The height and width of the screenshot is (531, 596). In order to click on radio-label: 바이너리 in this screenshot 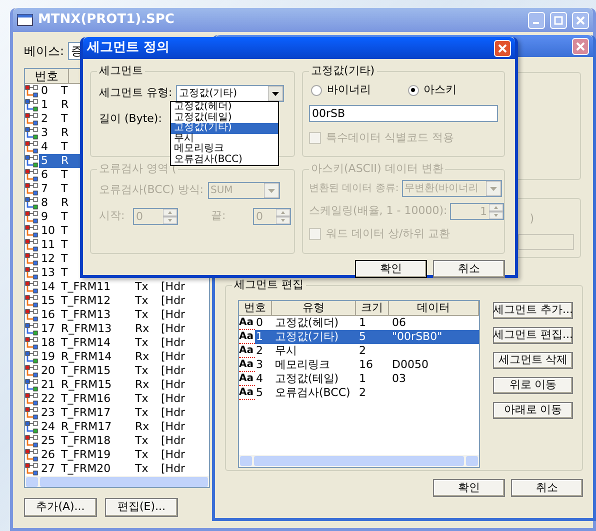, I will do `click(349, 90)`.